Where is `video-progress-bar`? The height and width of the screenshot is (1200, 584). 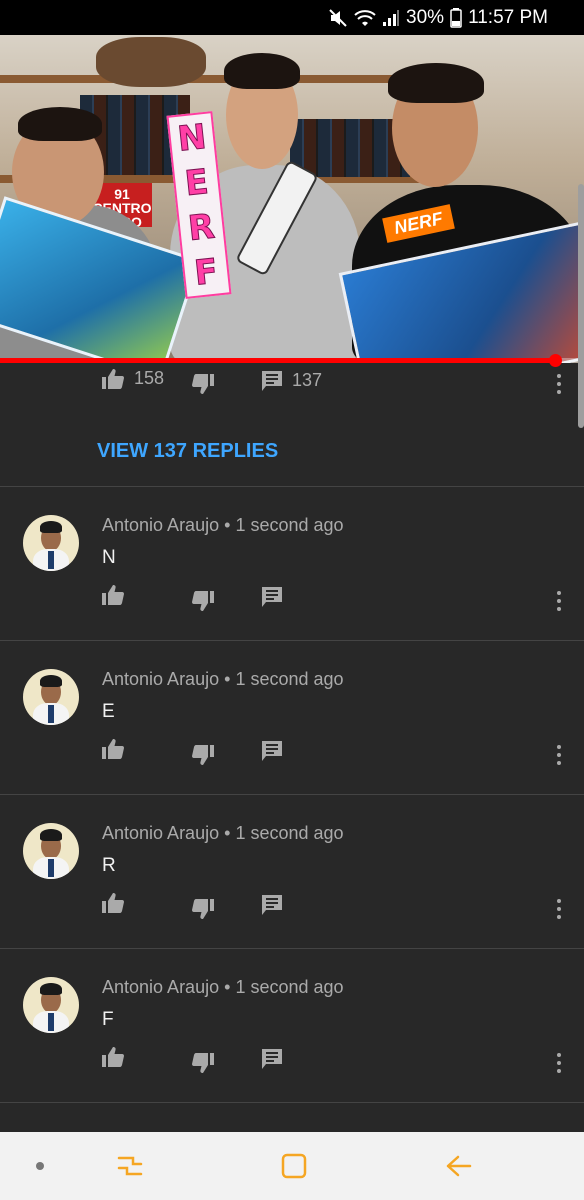
video-progress-bar is located at coordinates (292, 360).